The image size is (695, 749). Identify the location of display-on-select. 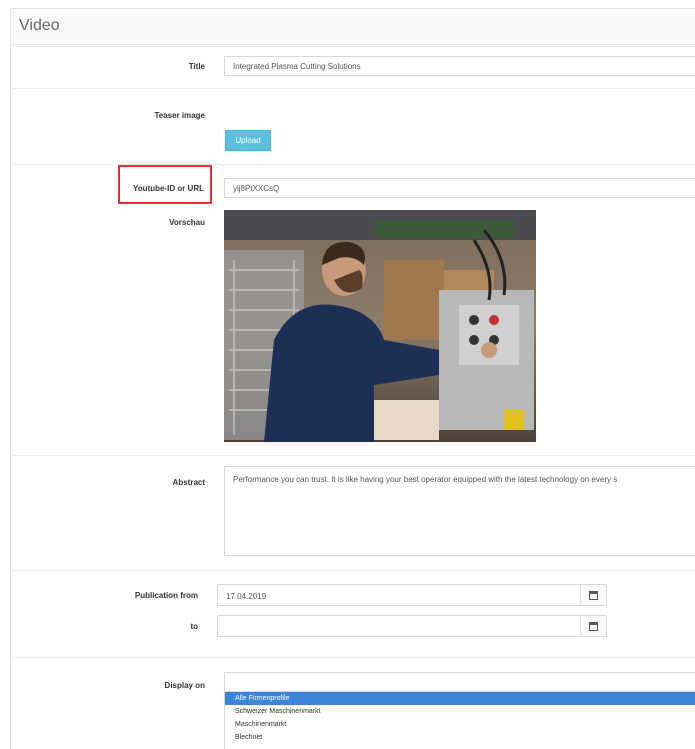
(459, 682).